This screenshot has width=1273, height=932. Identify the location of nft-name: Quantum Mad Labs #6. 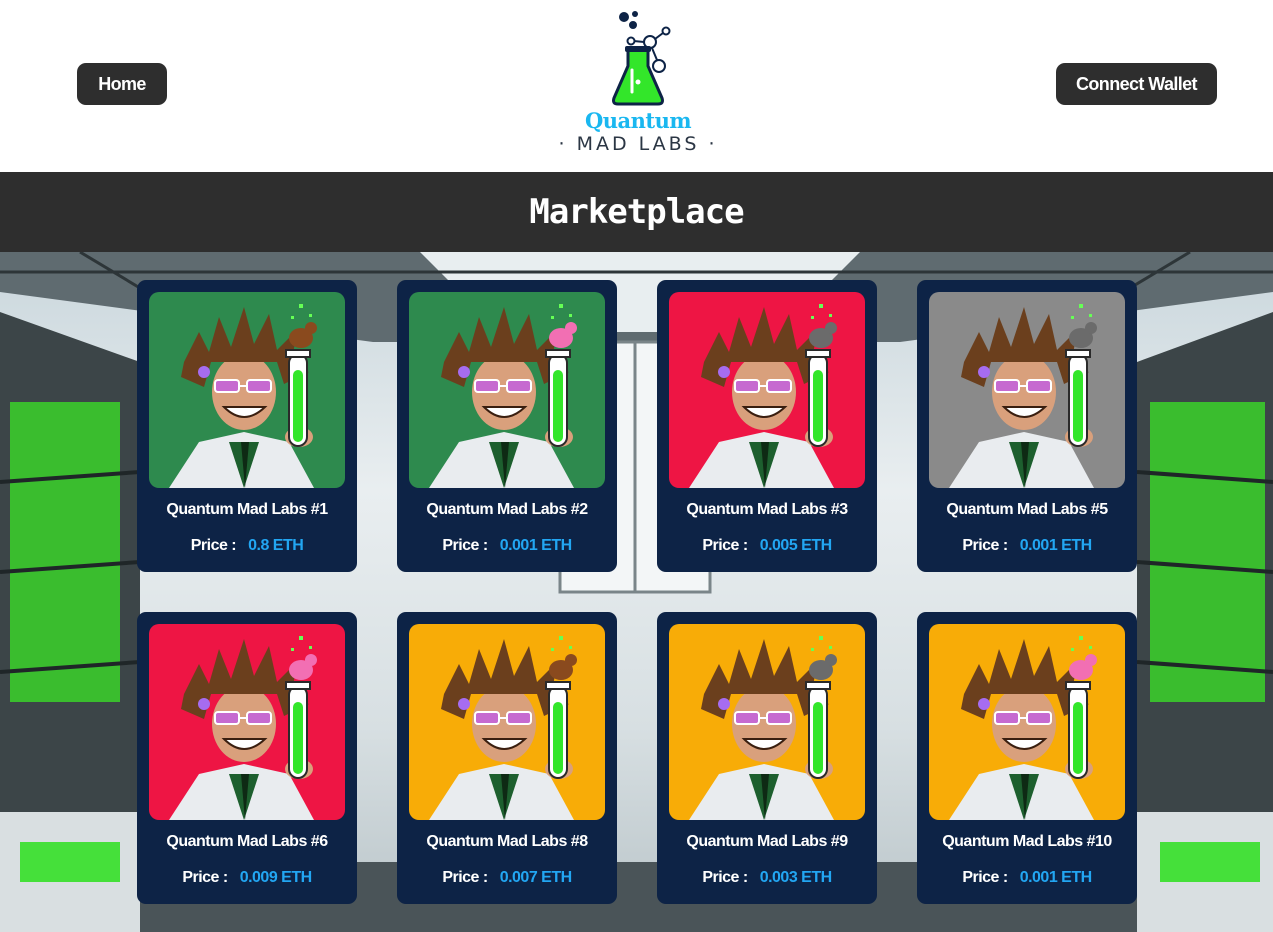
(247, 841).